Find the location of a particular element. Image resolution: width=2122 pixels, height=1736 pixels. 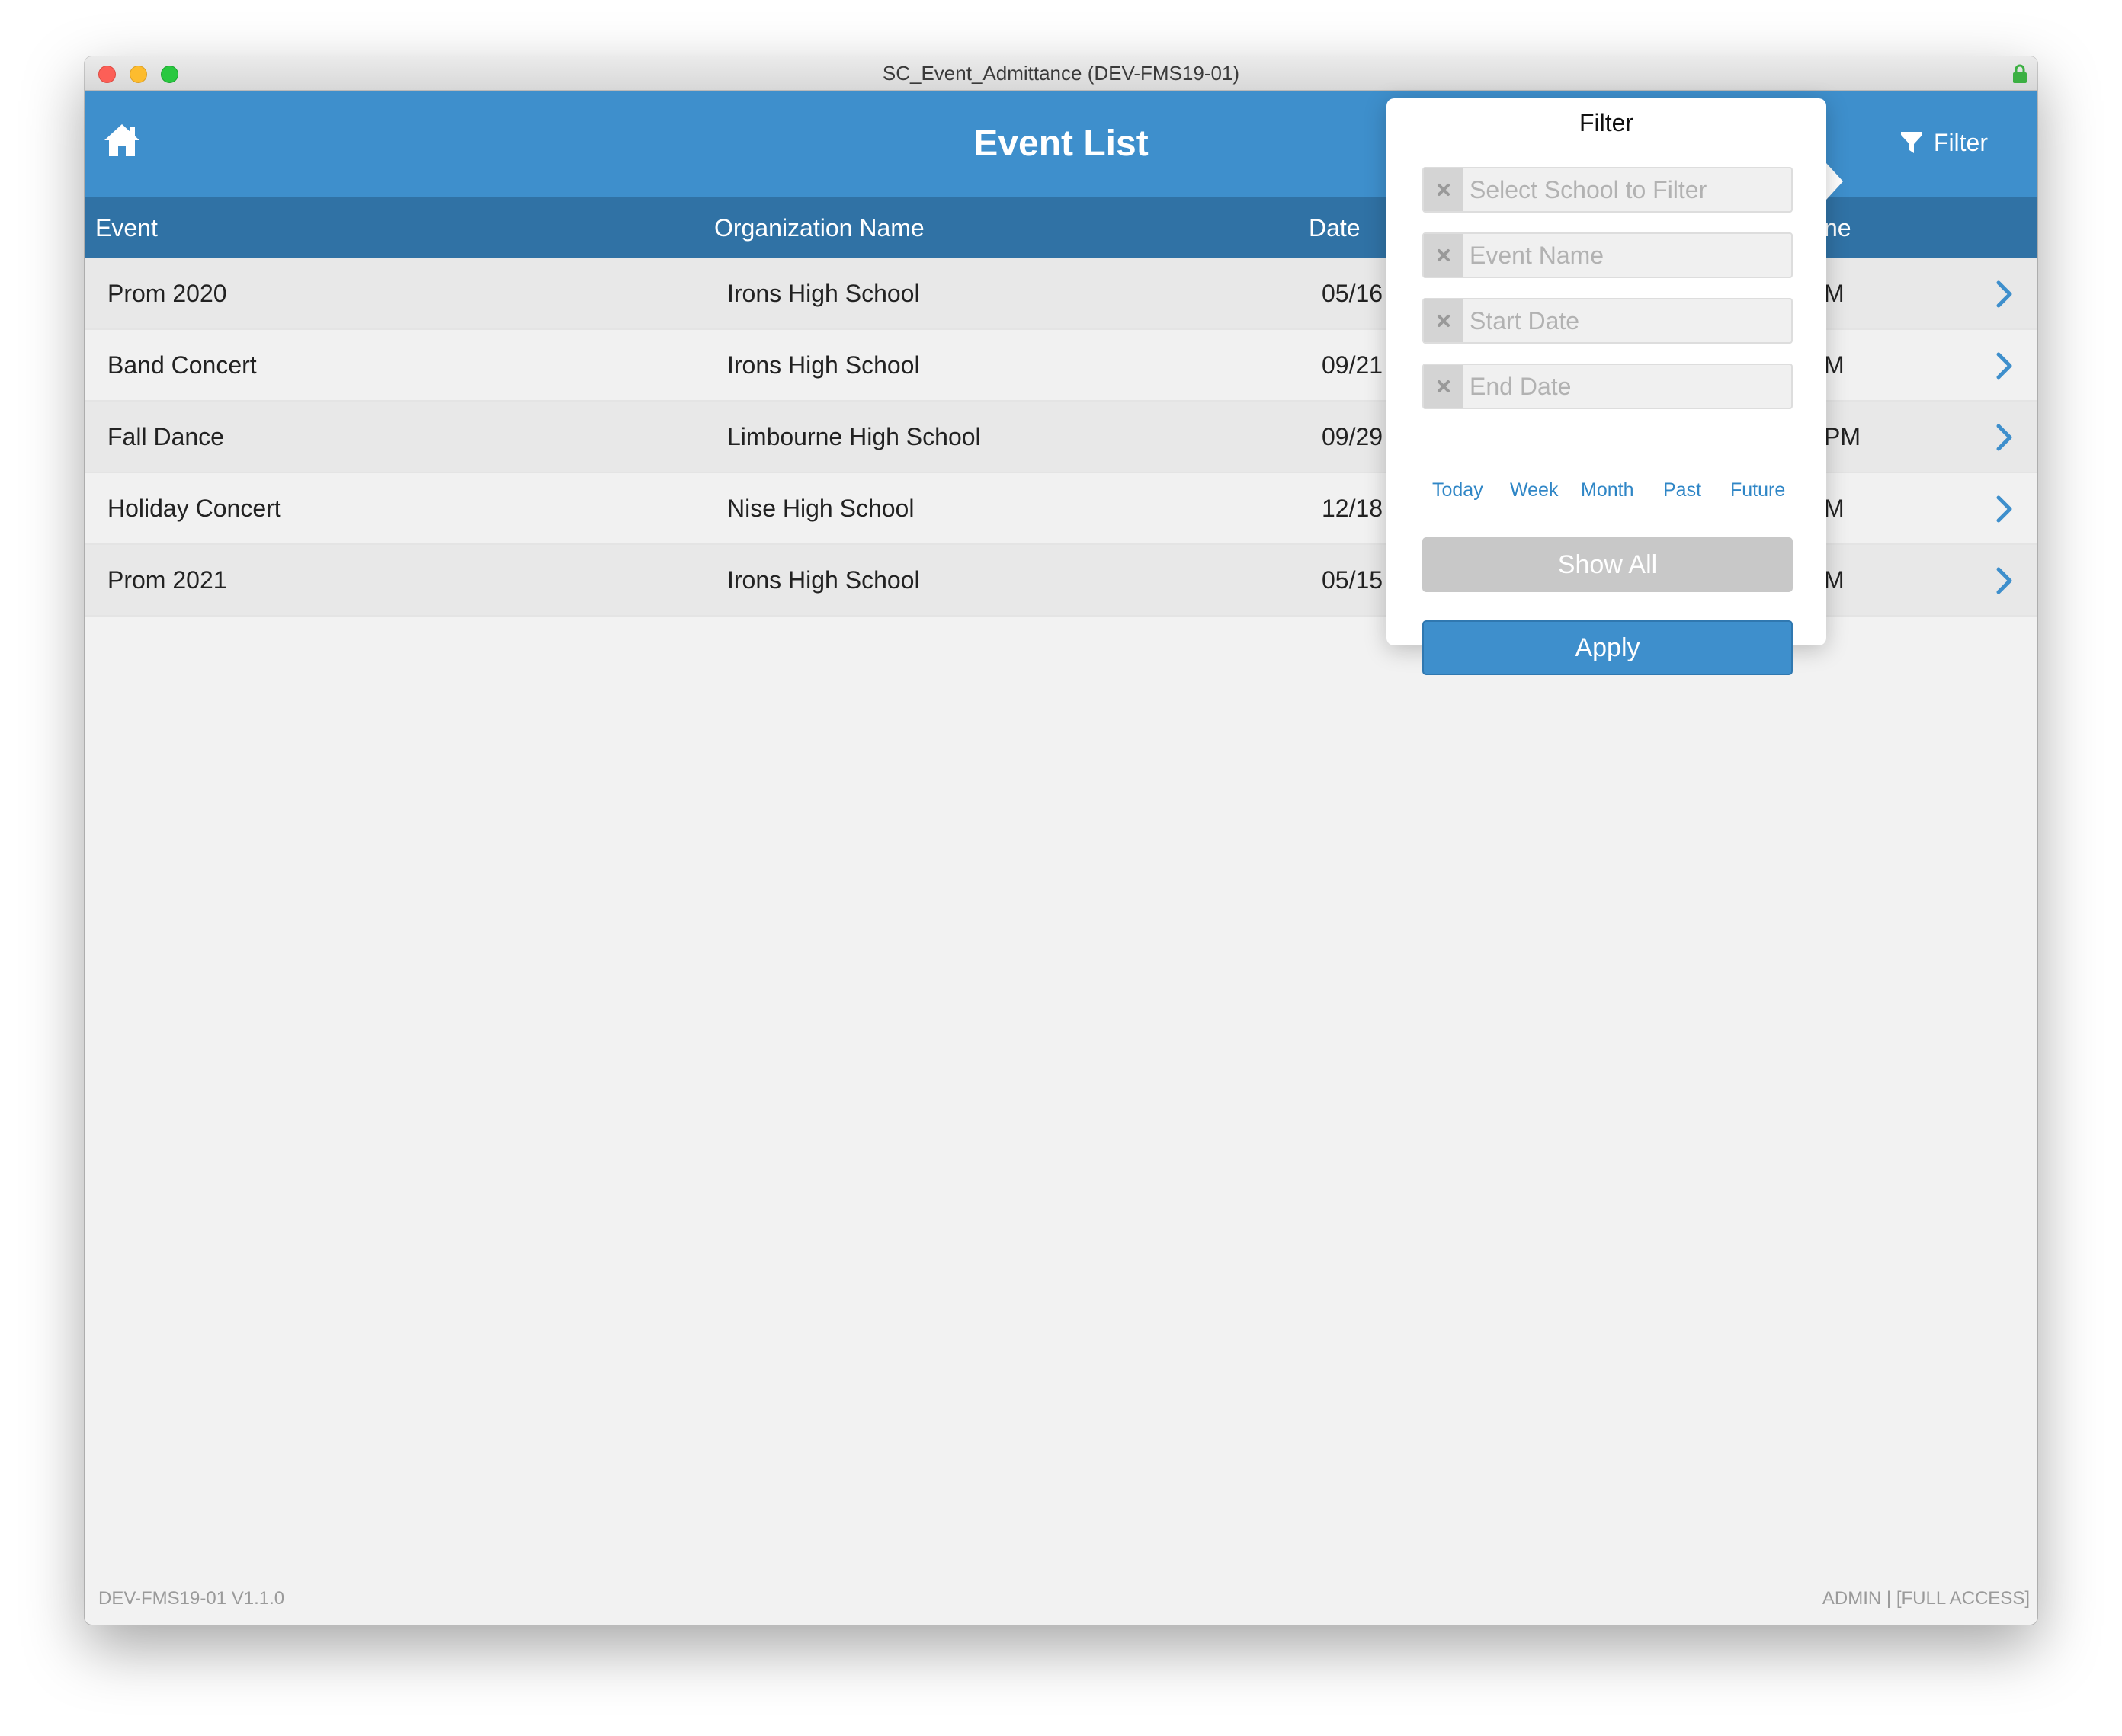

start-date-field is located at coordinates (1607, 321).